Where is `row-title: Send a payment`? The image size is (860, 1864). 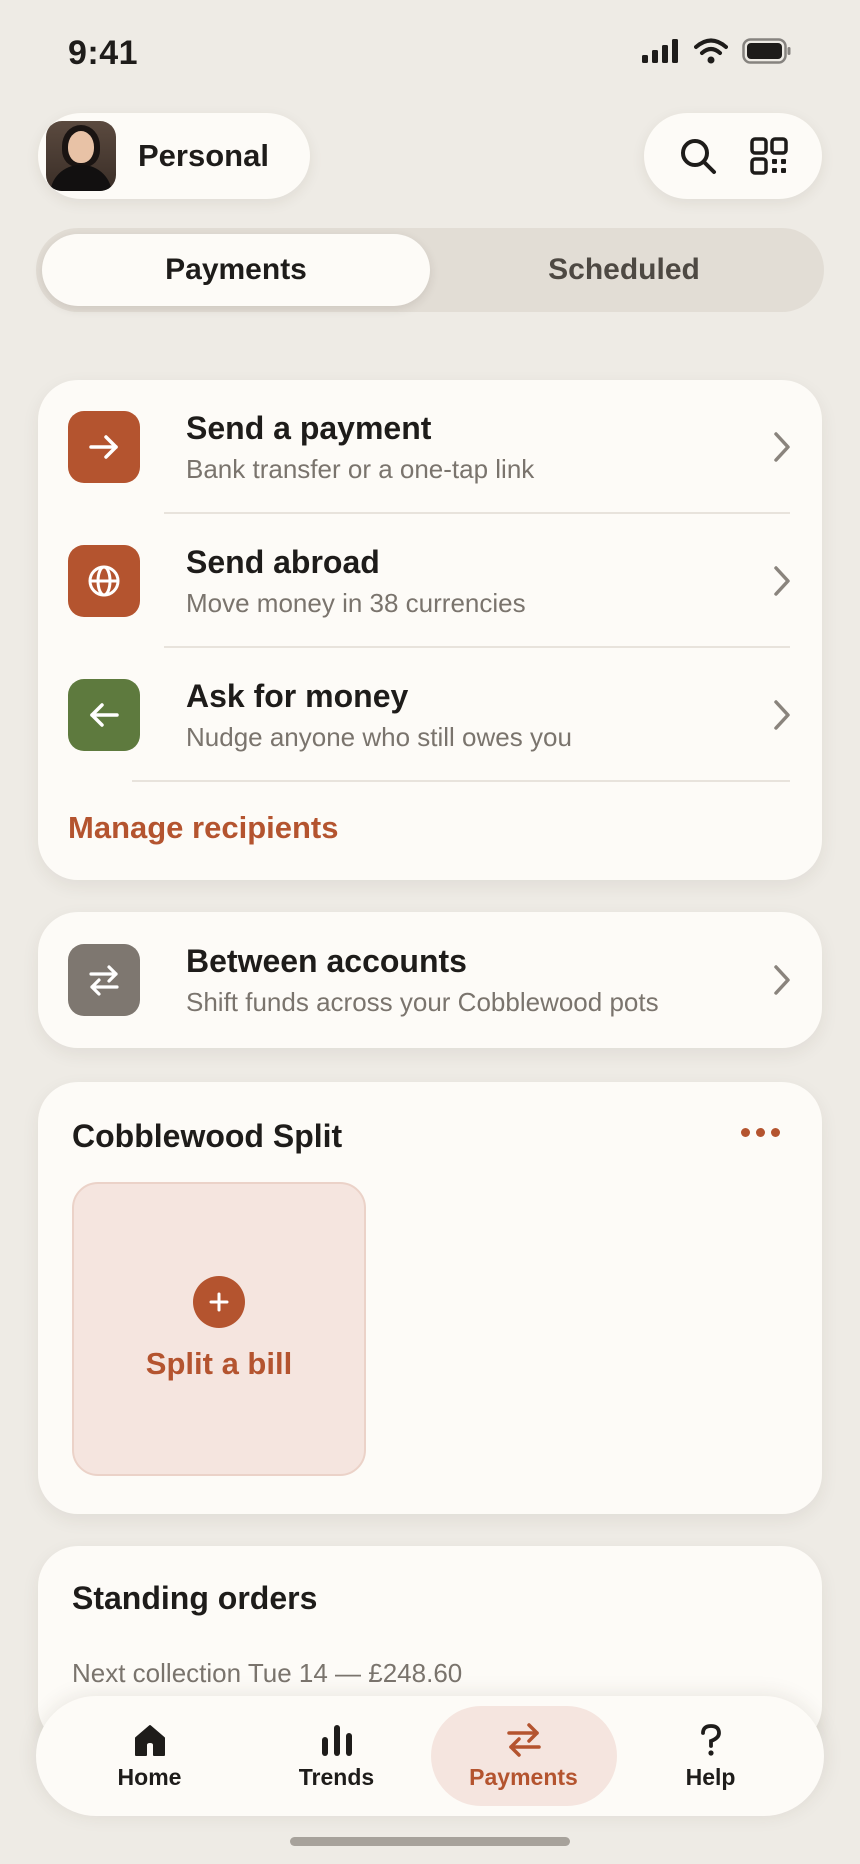 row-title: Send a payment is located at coordinates (309, 428).